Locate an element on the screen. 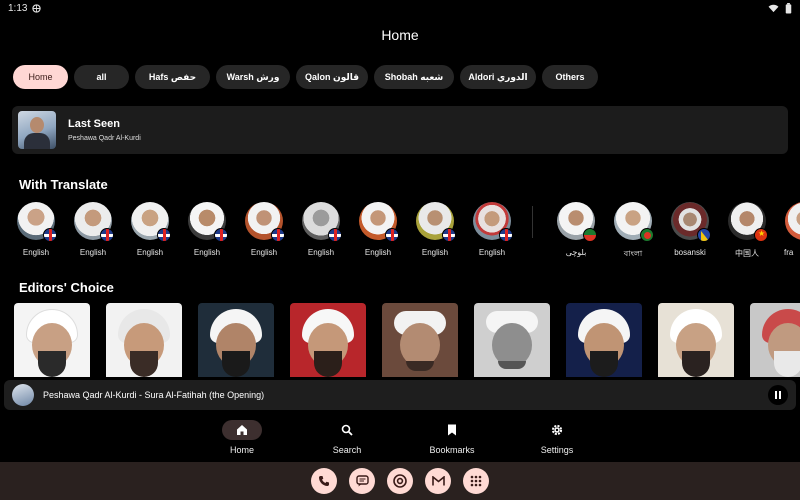 This screenshot has width=800, height=500. chip-aldori: Aldori الدوري is located at coordinates (498, 77).